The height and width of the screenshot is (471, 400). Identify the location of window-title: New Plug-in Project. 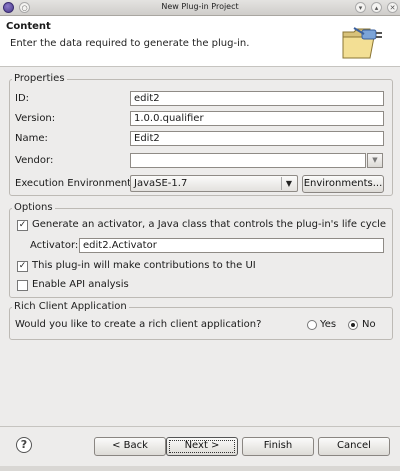
(200, 6).